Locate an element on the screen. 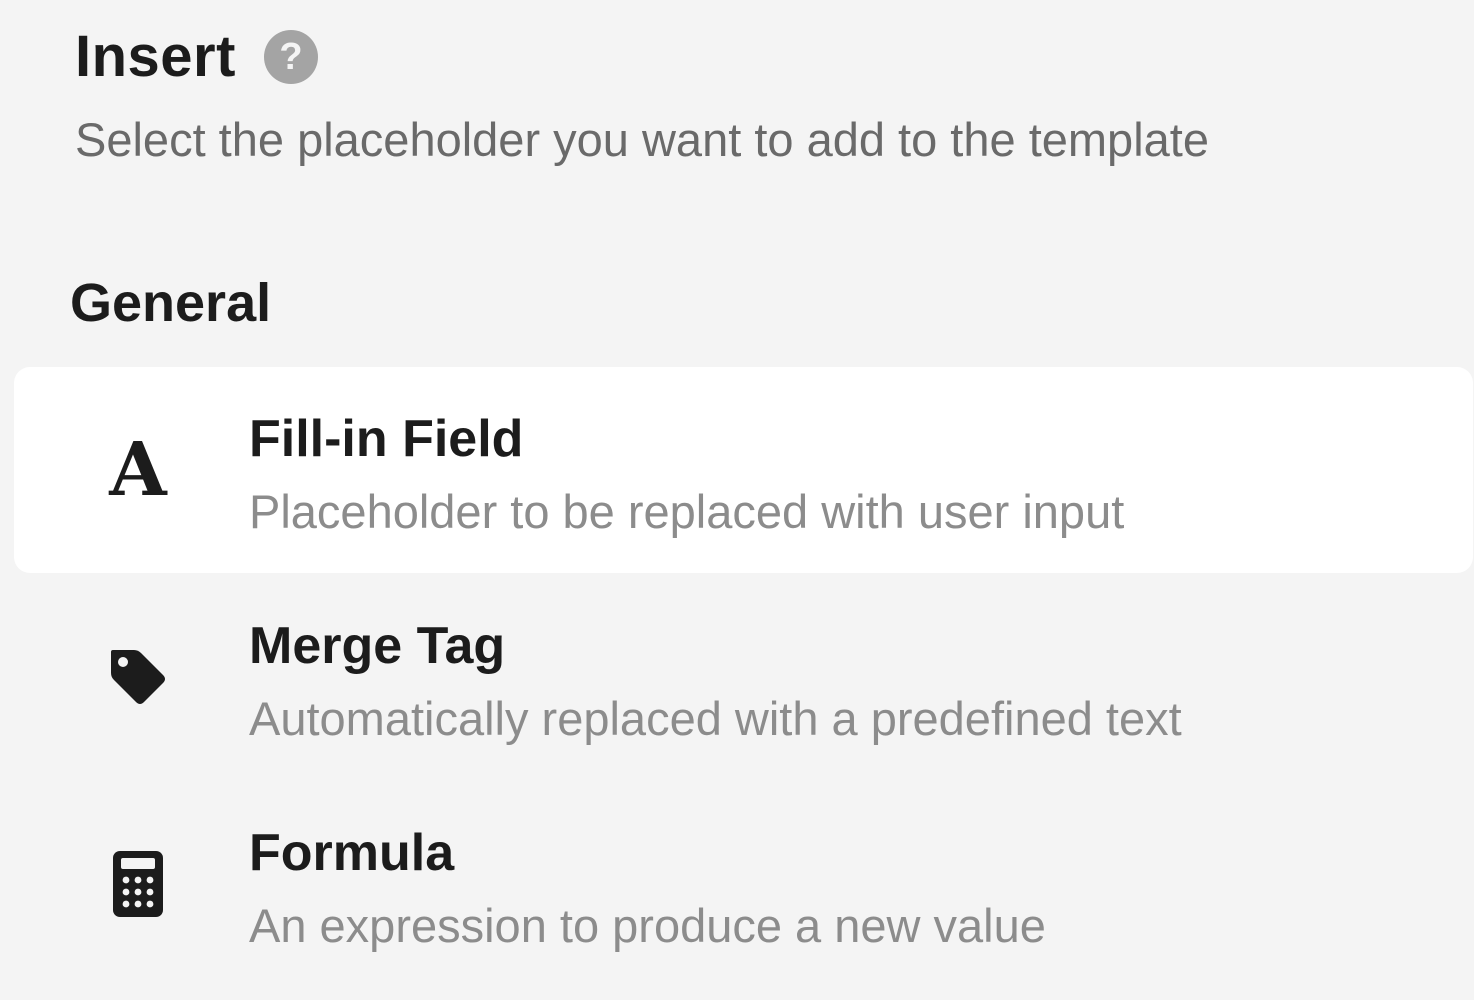 The width and height of the screenshot is (1474, 1000). tag-icon-svg is located at coordinates (138, 677).